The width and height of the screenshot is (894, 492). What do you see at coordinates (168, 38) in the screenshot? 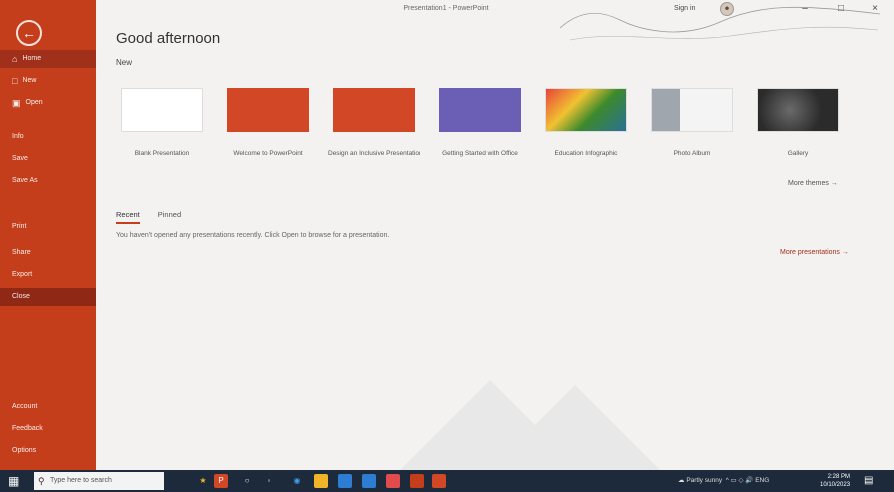
I see `page-title: Good afternoon` at bounding box center [168, 38].